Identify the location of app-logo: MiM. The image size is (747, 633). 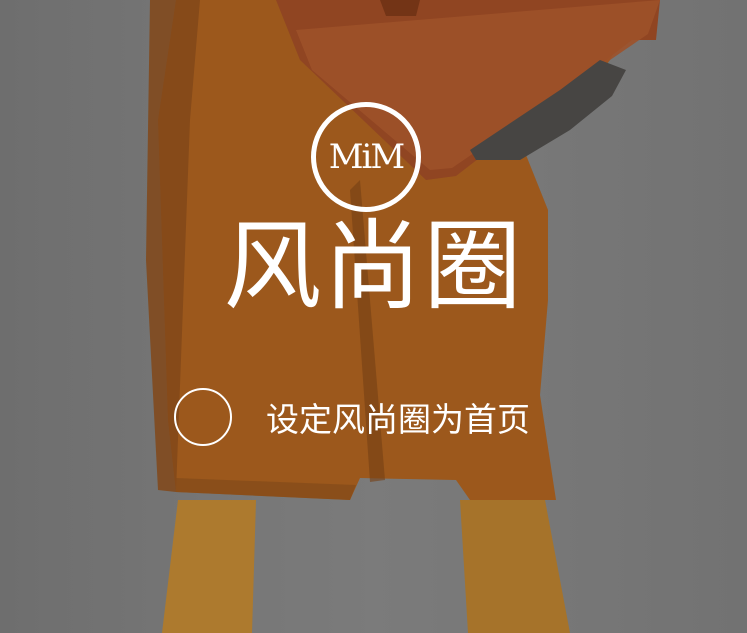
(366, 157).